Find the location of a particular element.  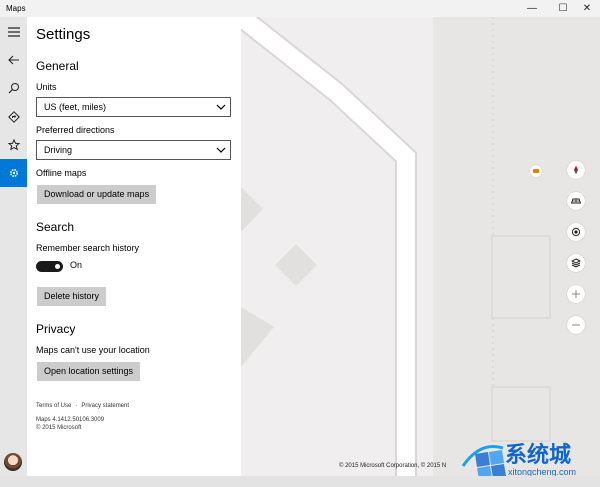

zoom-in-button is located at coordinates (576, 294).